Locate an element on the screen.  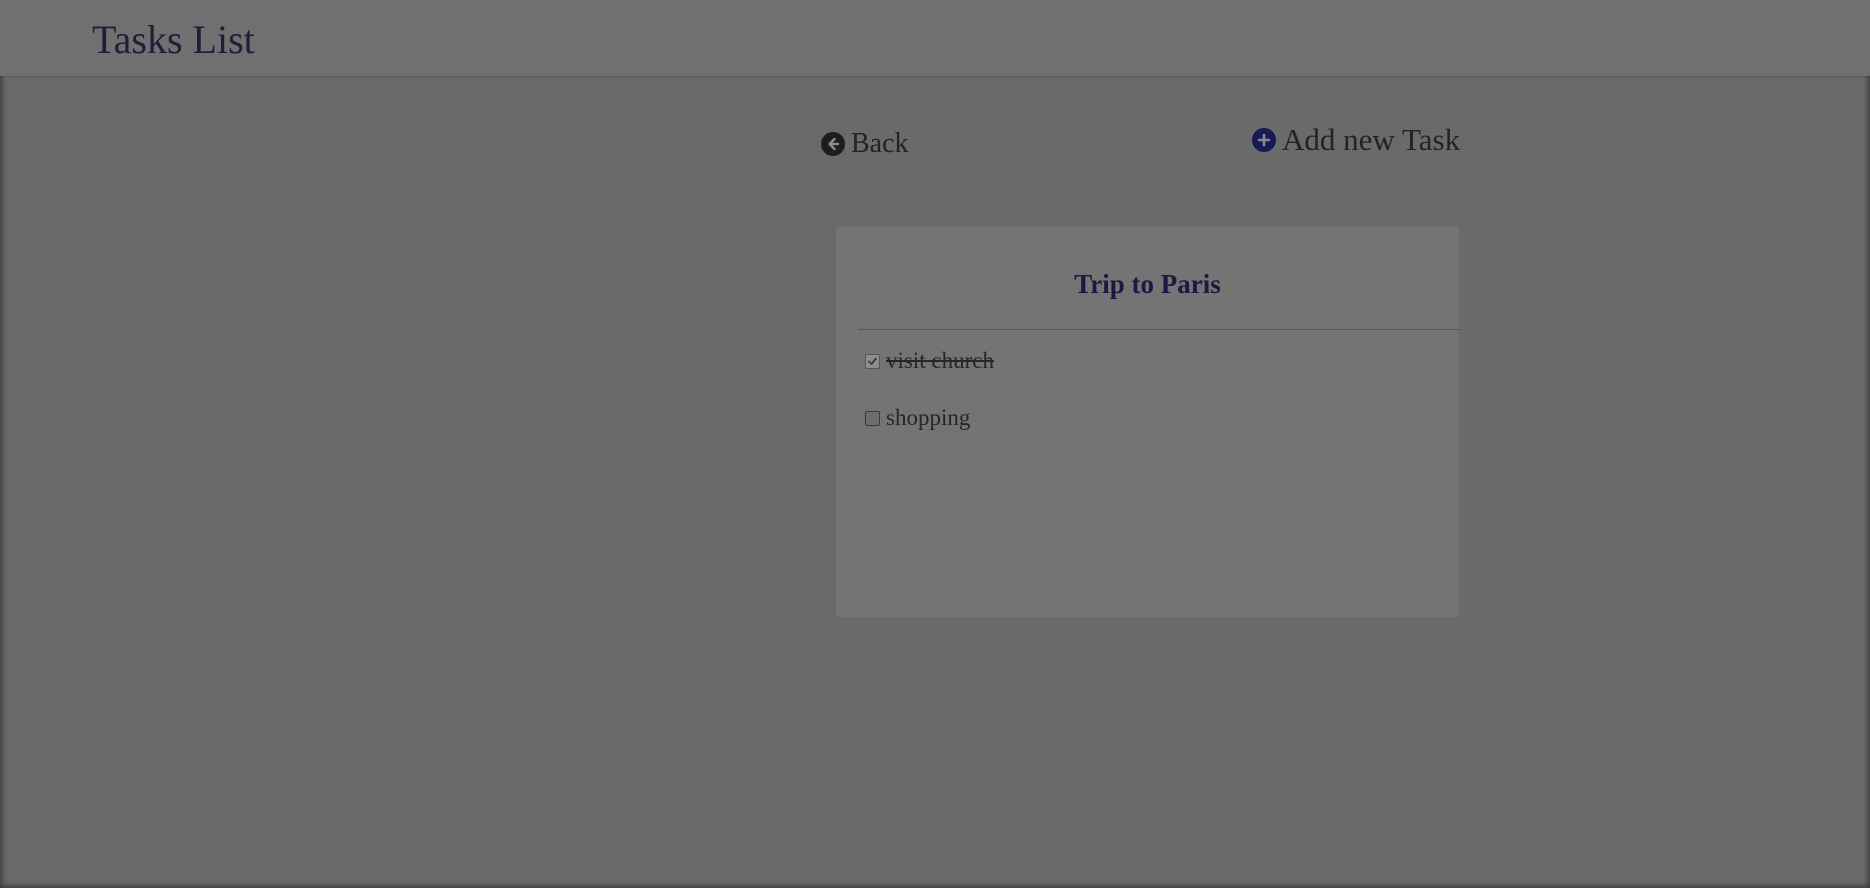
plus-circle-icon is located at coordinates (1264, 140).